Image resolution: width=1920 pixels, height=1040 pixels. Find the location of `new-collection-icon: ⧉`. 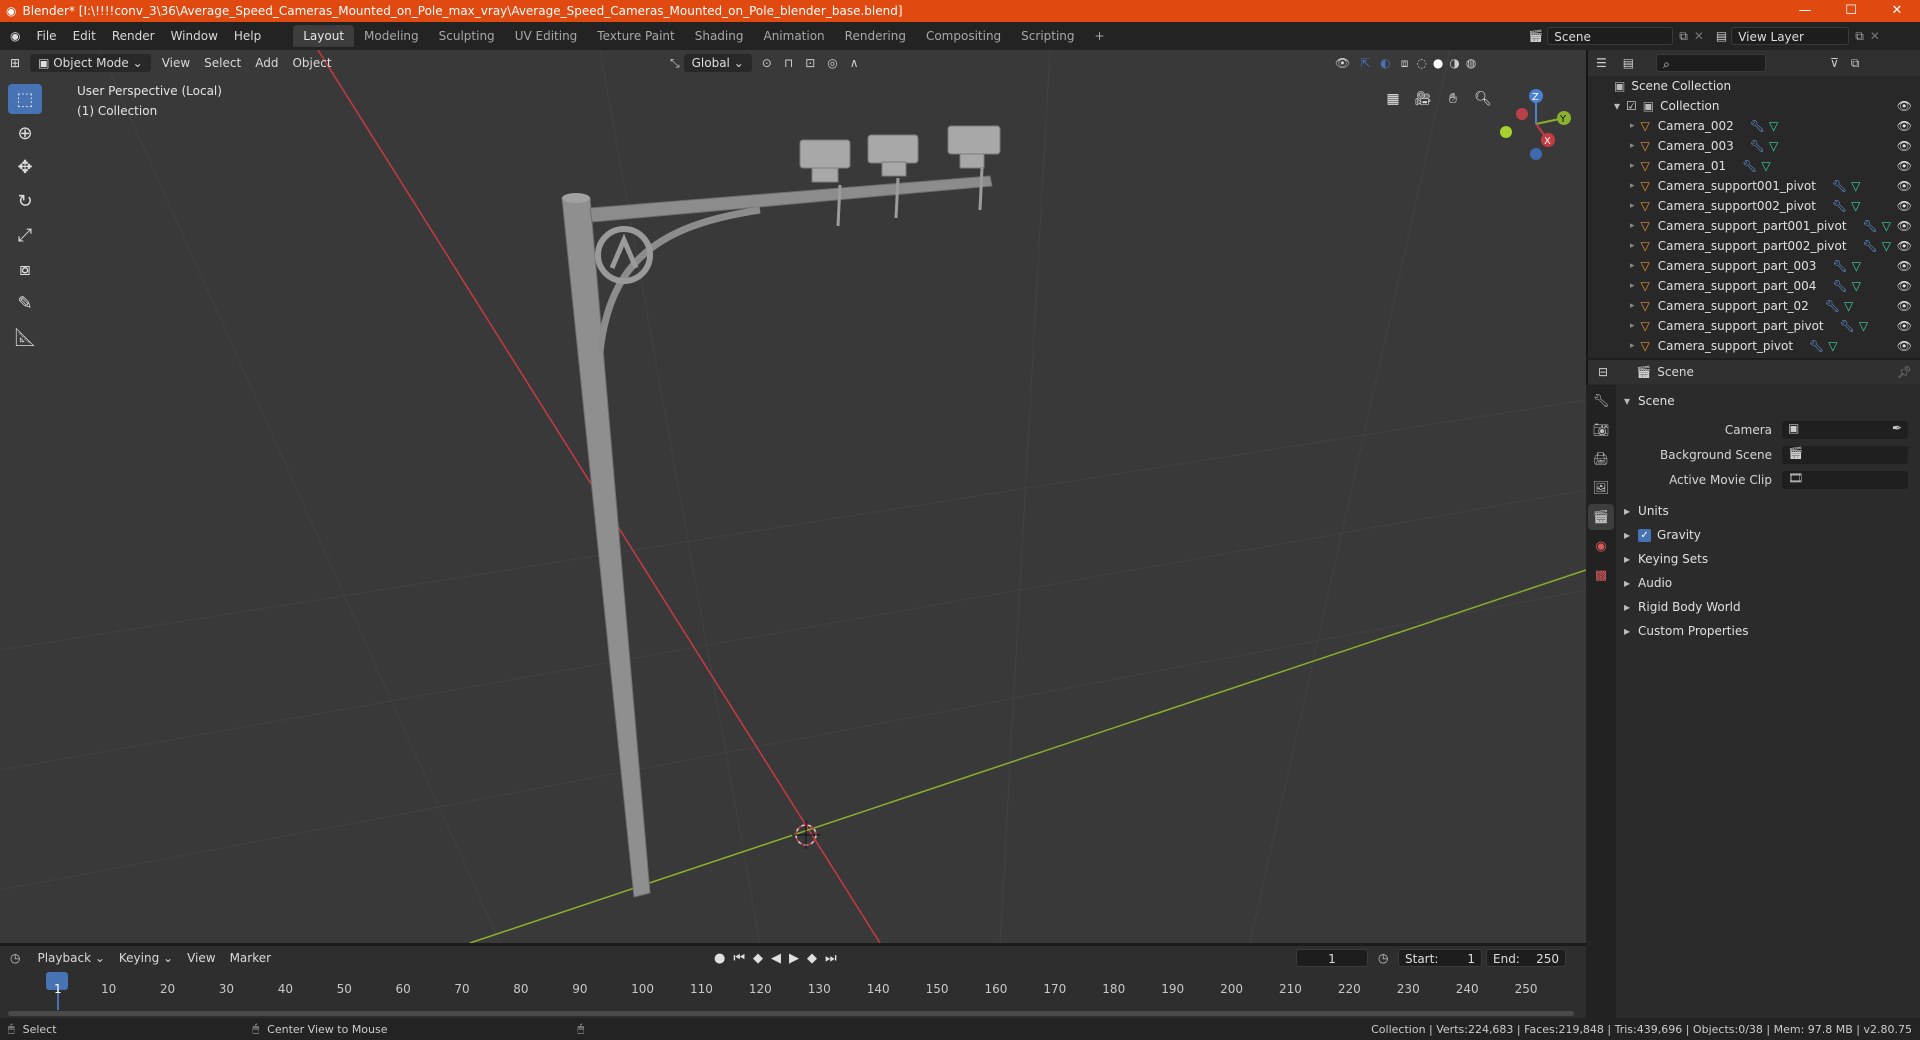

new-collection-icon: ⧉ is located at coordinates (1855, 63).